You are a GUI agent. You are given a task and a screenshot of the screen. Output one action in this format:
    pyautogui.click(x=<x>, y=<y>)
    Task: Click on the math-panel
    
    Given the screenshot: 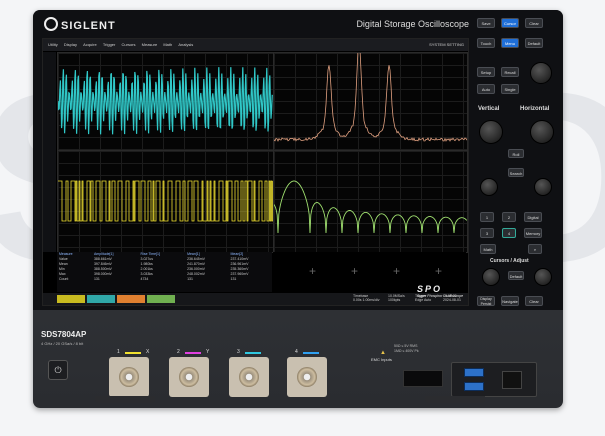 What is the action you would take?
    pyautogui.click(x=370, y=201)
    